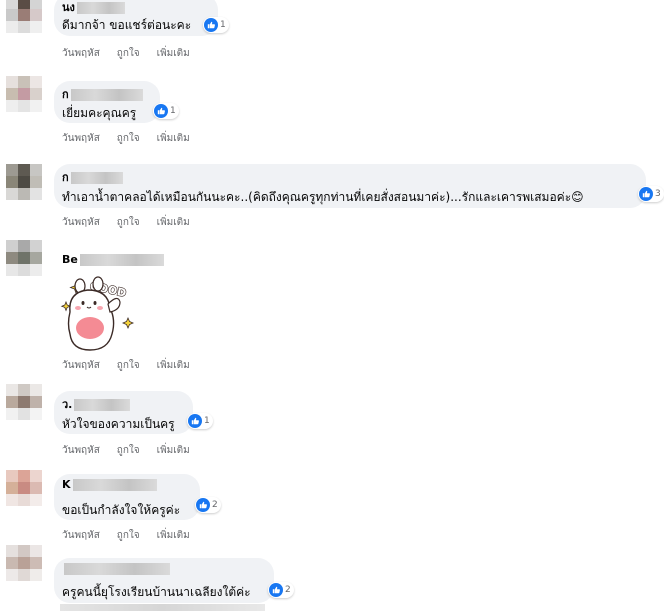 This screenshot has height=611, width=664. Describe the element at coordinates (127, 25) in the screenshot. I see `comment-text: ดีมากจ้า ขอแชร์ต่อนะคะ` at that location.